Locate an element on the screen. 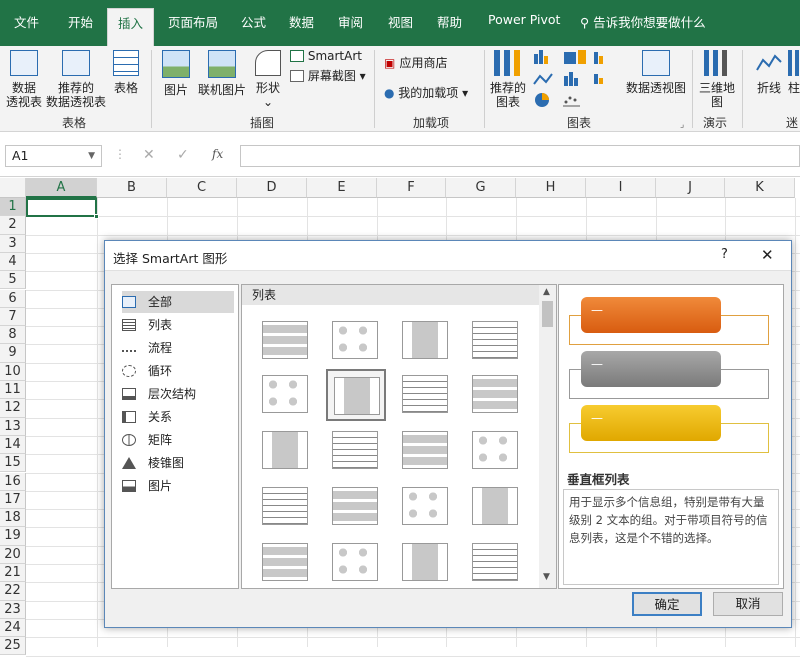 Image resolution: width=800 pixels, height=657 pixels. category-pyramid: 棱锥图 is located at coordinates (178, 463).